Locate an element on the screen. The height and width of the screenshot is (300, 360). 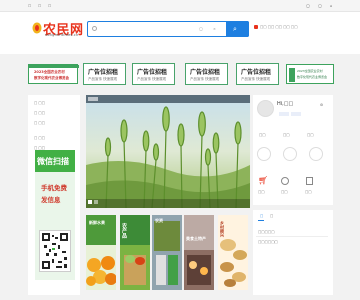
tile-farm-products: 农产品 is located at coordinates (135, 252).